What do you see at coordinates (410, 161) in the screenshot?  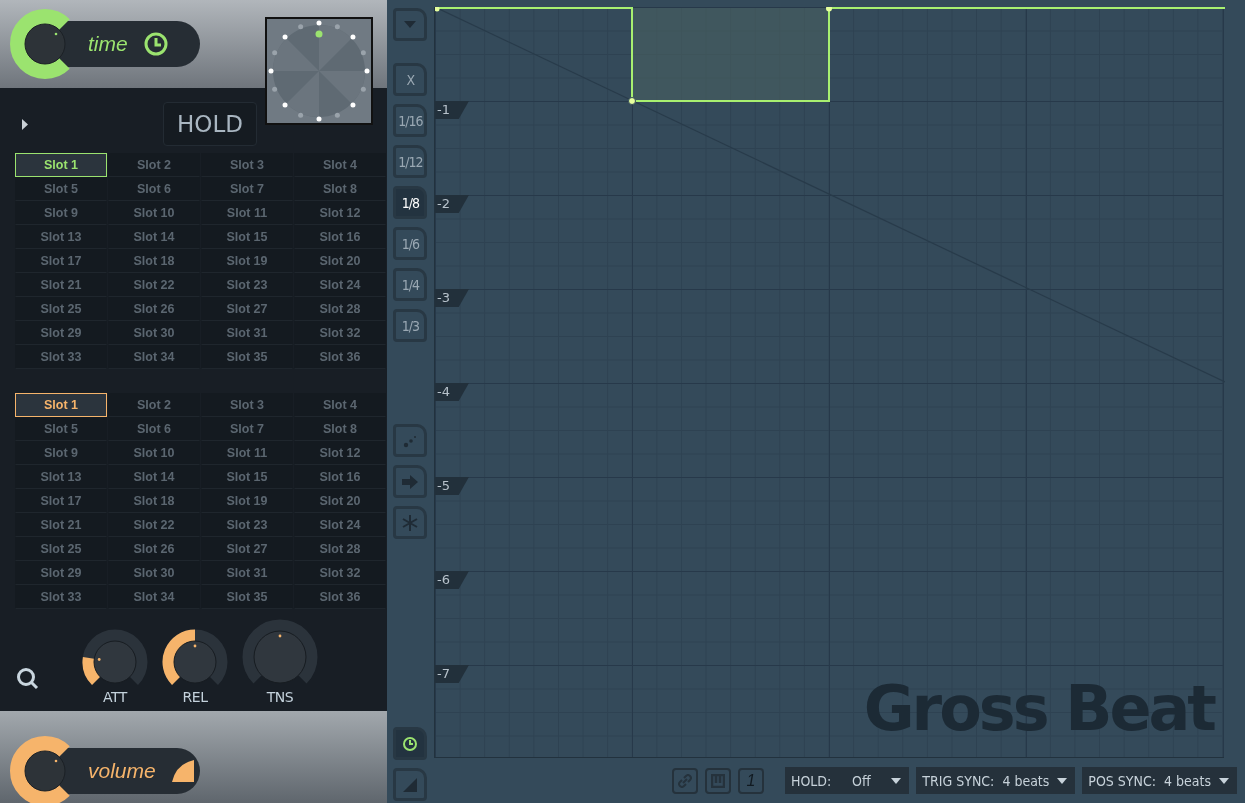 I see `snap-button: 1/12` at bounding box center [410, 161].